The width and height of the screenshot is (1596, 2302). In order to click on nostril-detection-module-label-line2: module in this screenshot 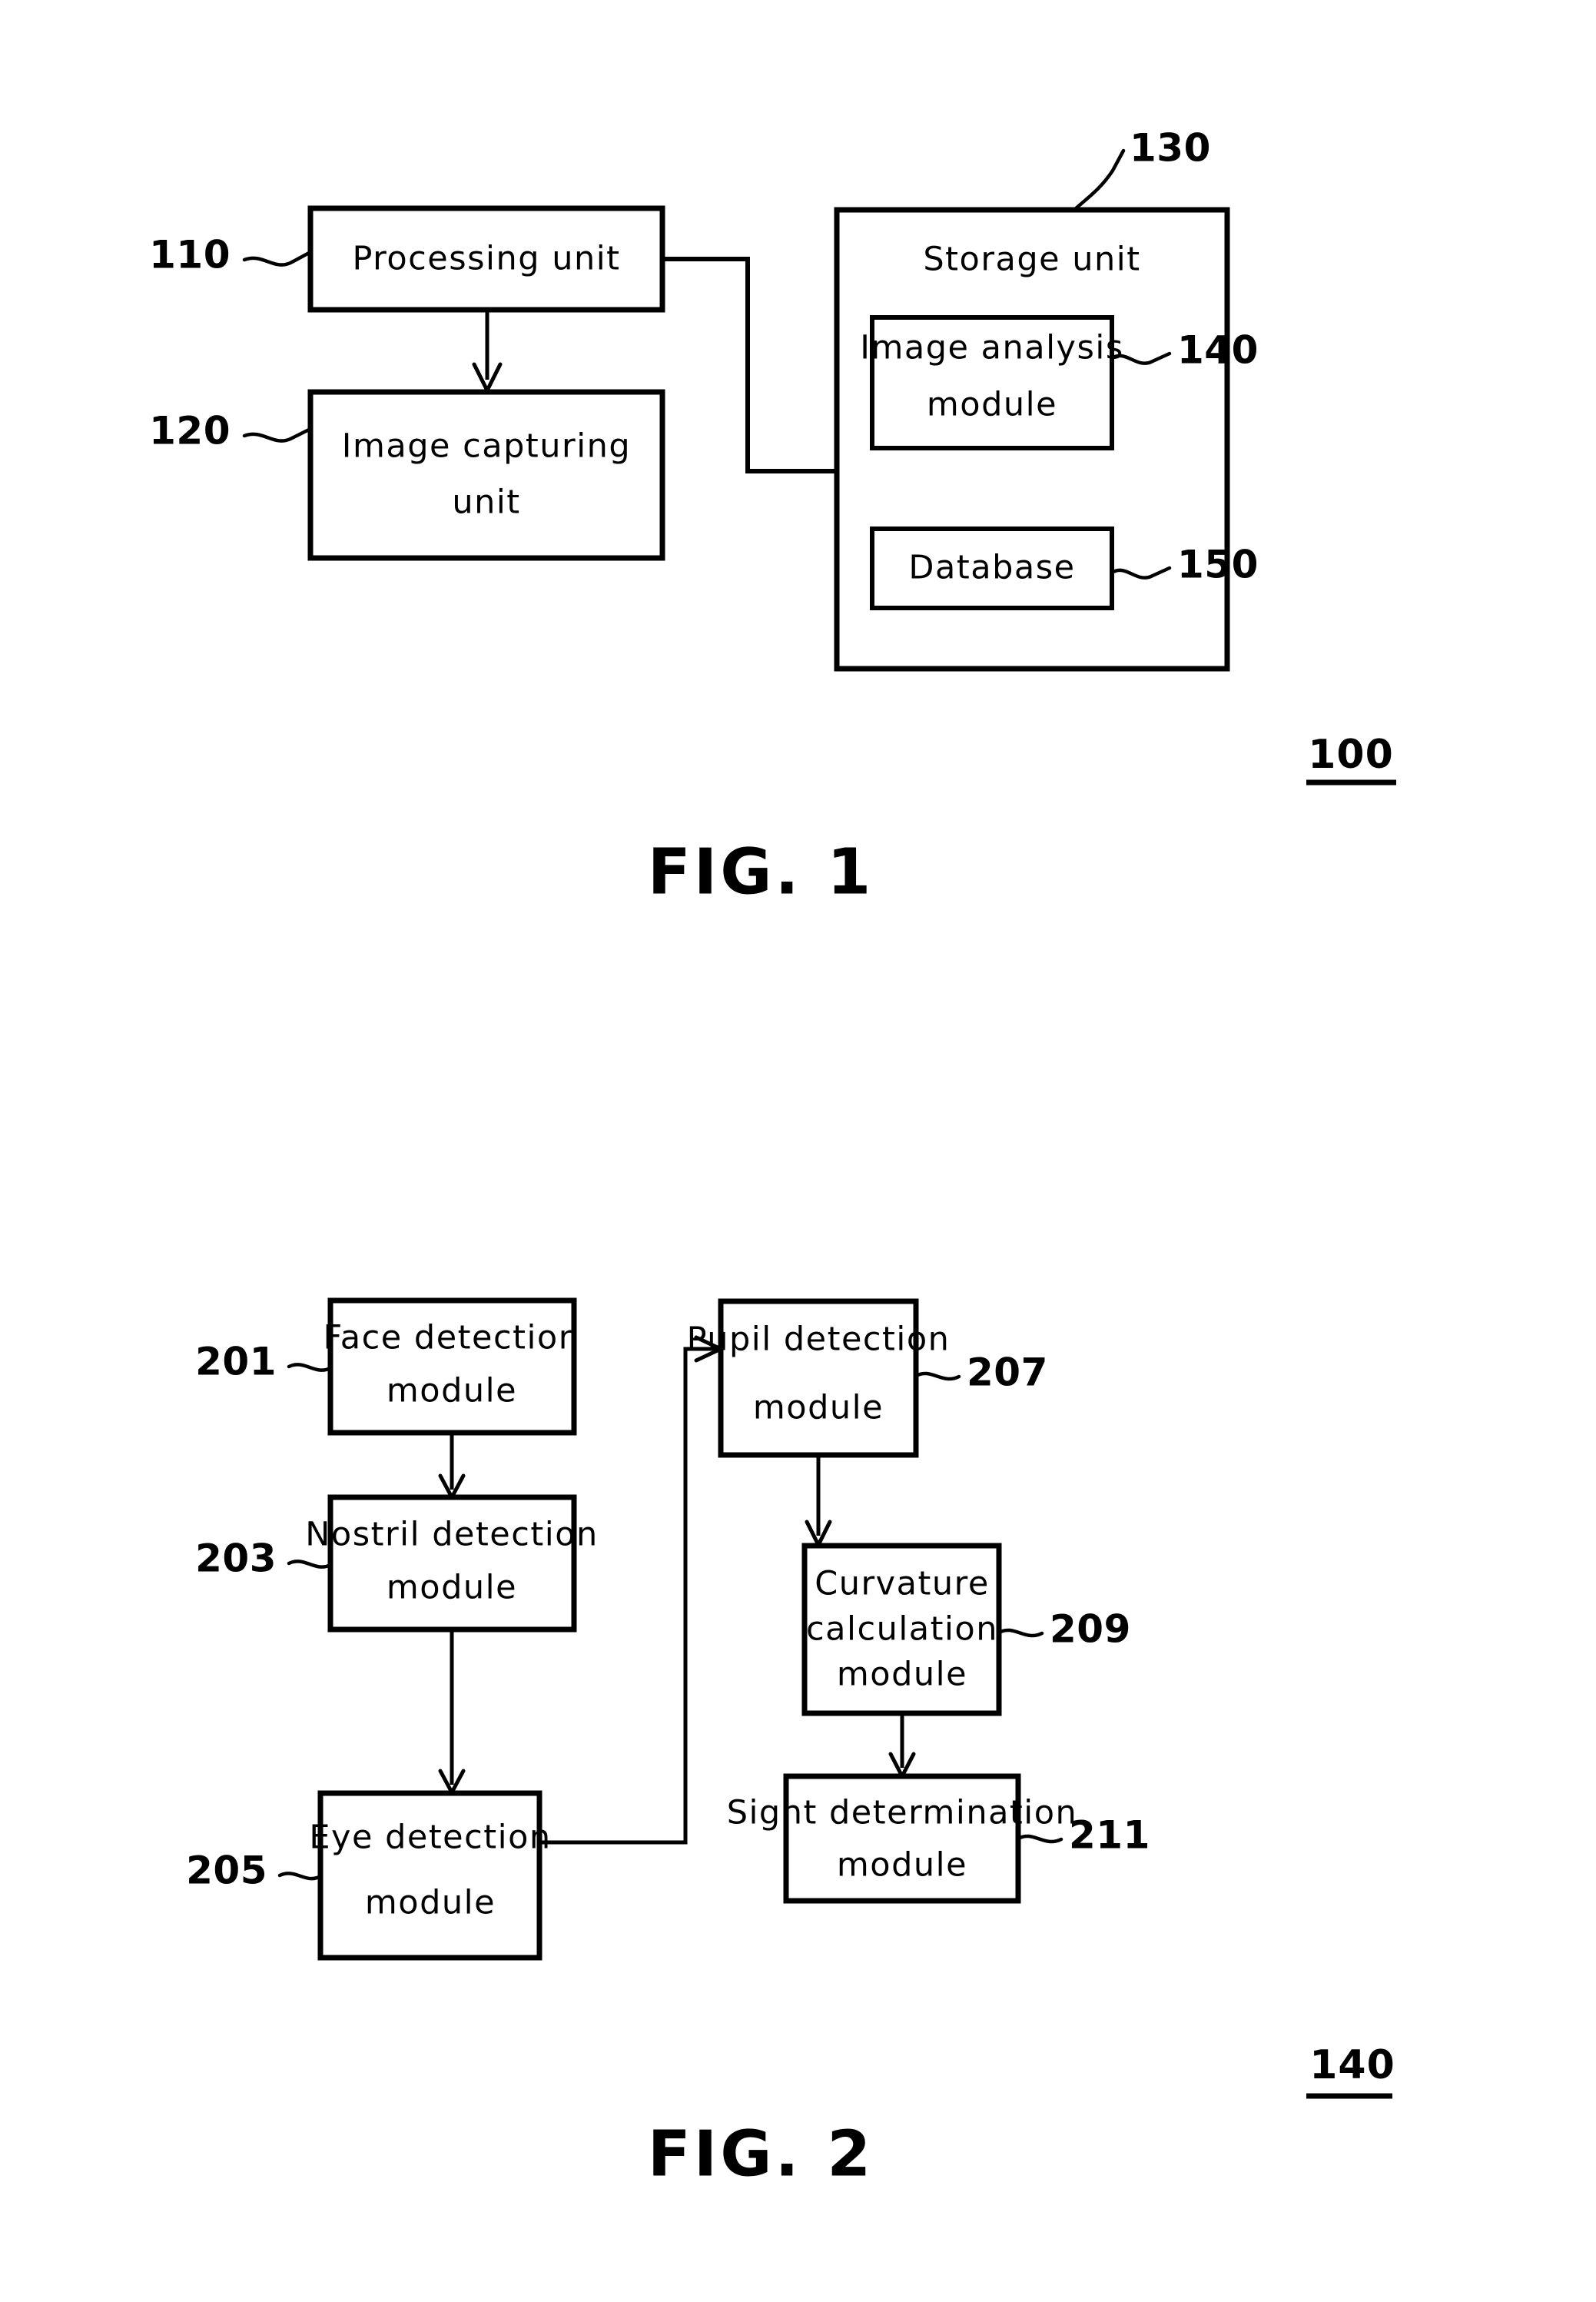, I will do `click(452, 1588)`.